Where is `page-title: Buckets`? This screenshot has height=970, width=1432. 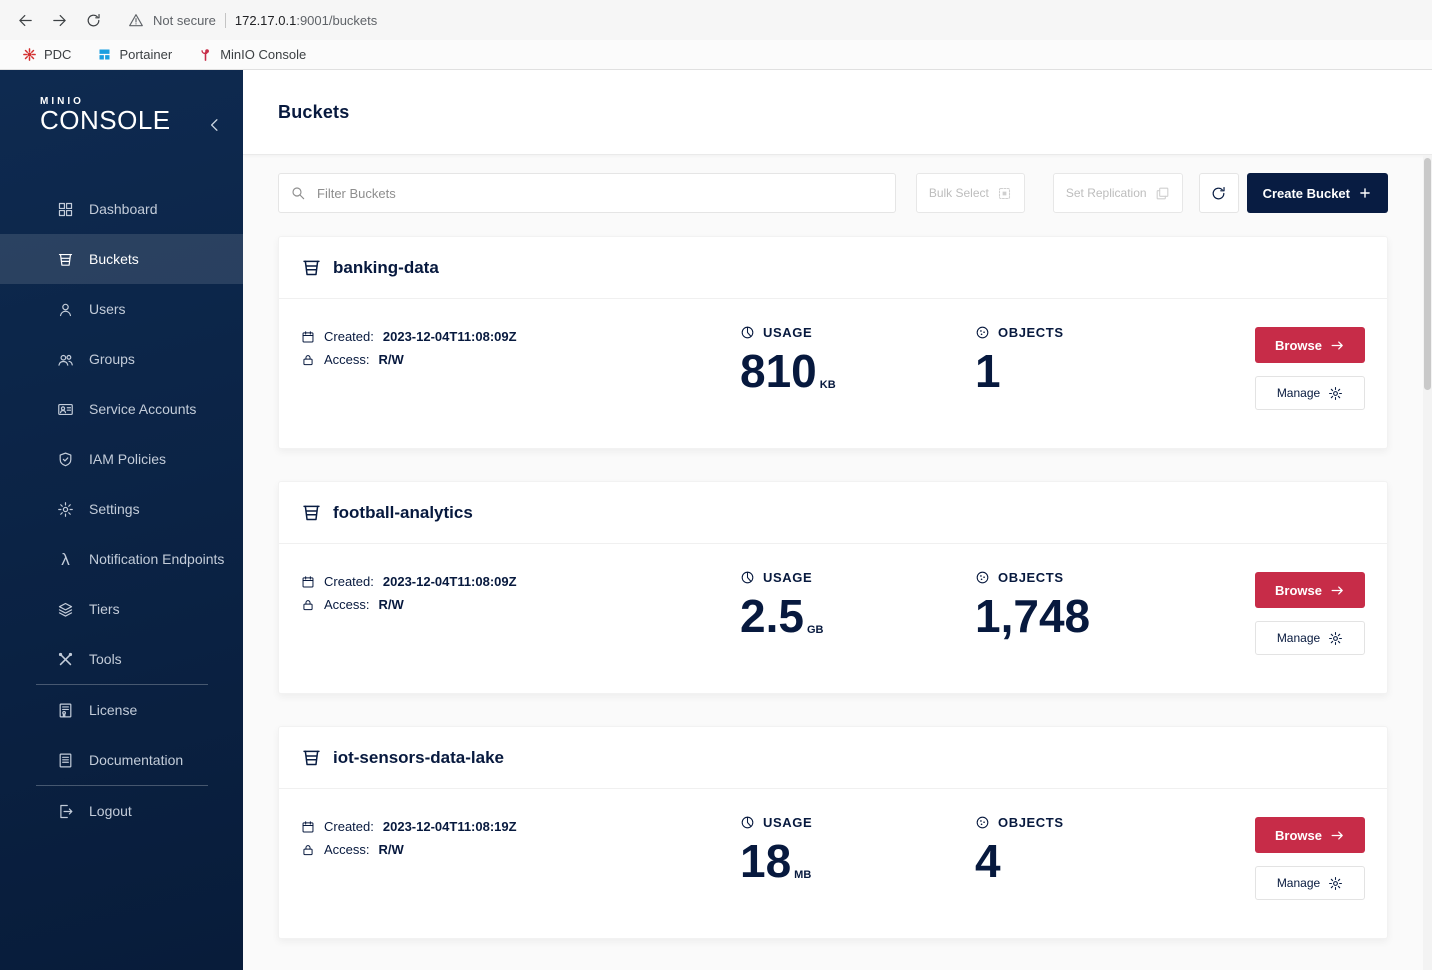 page-title: Buckets is located at coordinates (314, 111).